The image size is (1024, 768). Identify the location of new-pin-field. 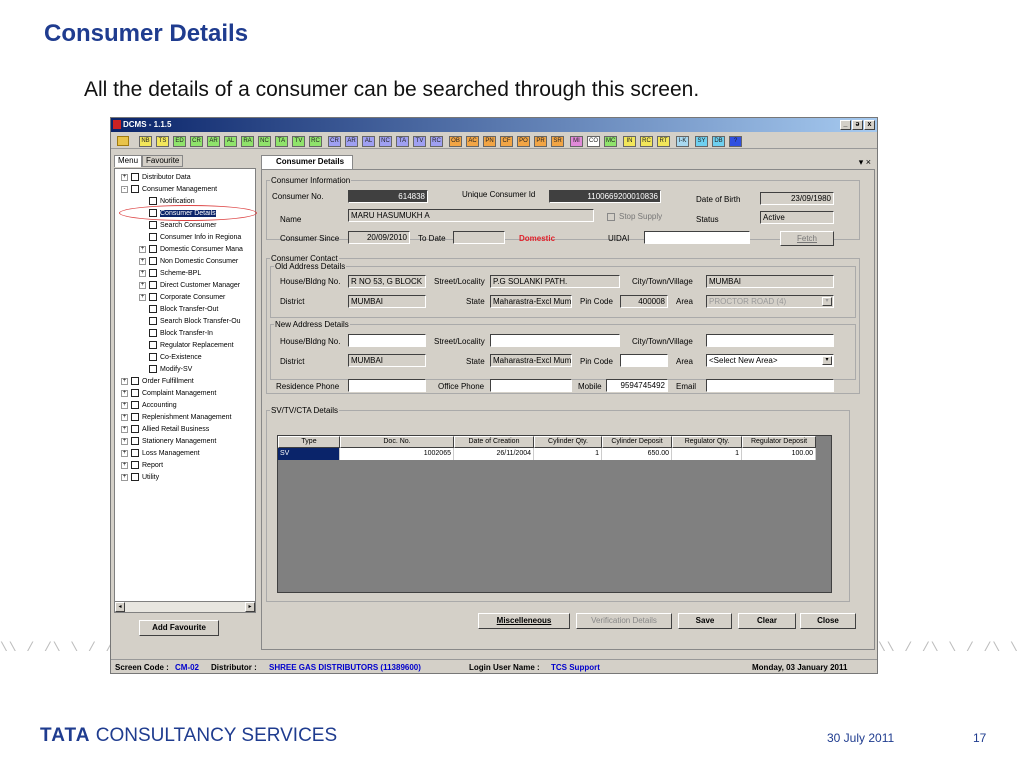
(644, 360).